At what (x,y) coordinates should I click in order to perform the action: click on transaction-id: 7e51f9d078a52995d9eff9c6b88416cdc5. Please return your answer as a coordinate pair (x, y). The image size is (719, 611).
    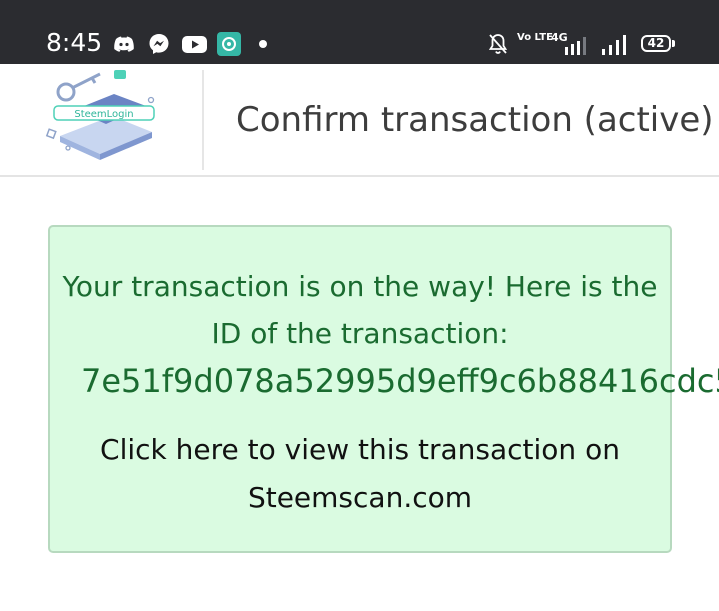
    Looking at the image, I should click on (400, 381).